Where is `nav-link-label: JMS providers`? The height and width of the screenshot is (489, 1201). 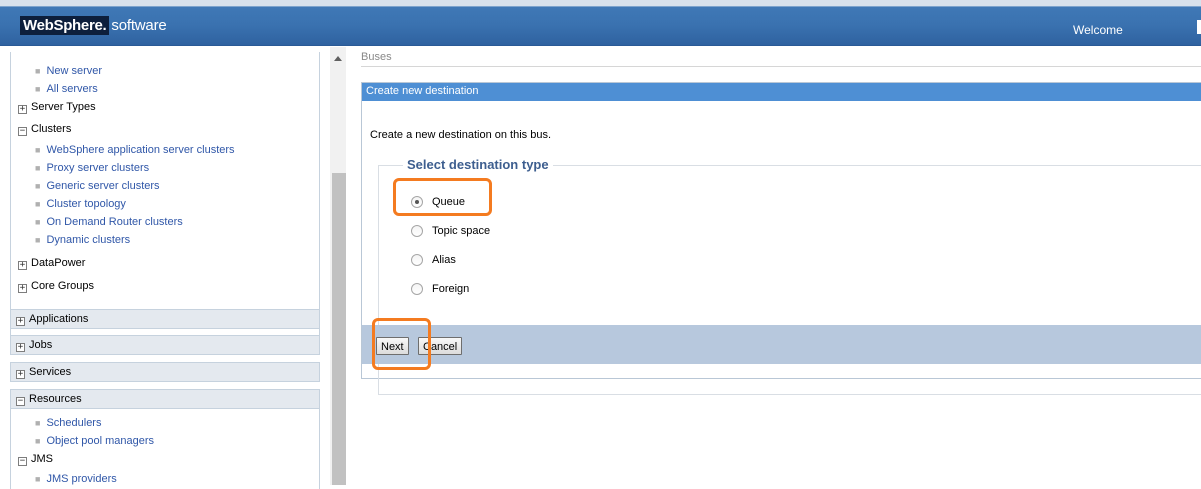 nav-link-label: JMS providers is located at coordinates (81, 479).